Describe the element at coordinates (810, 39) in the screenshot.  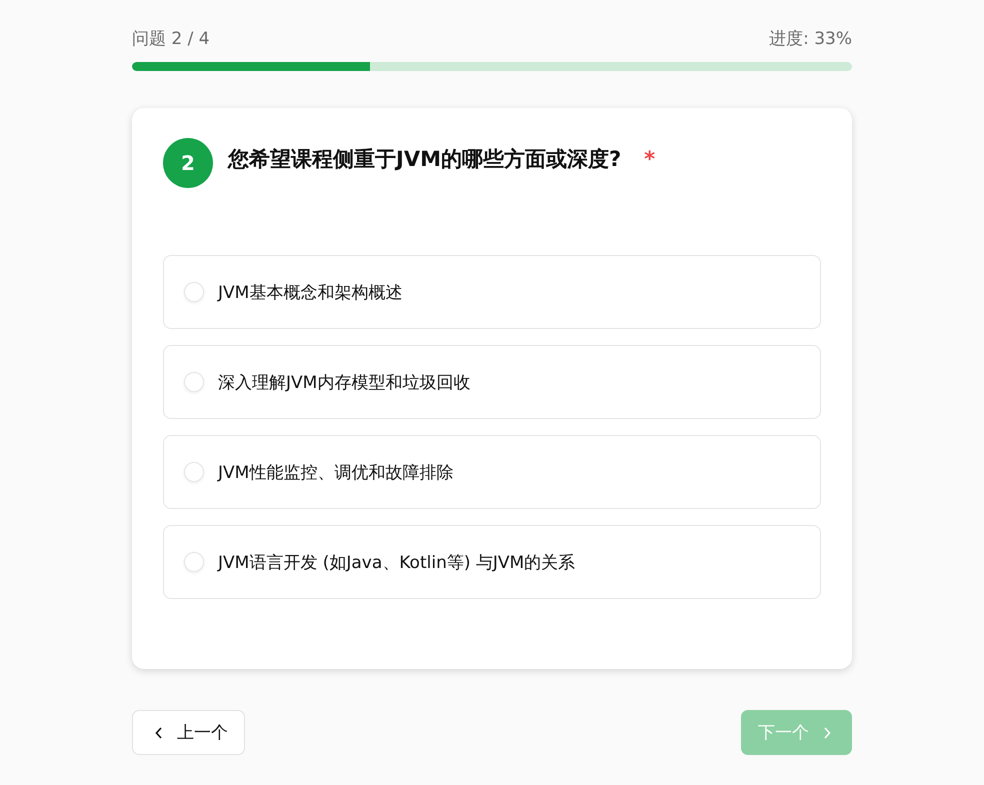
I see `progress-reading: 进度: 33%` at that location.